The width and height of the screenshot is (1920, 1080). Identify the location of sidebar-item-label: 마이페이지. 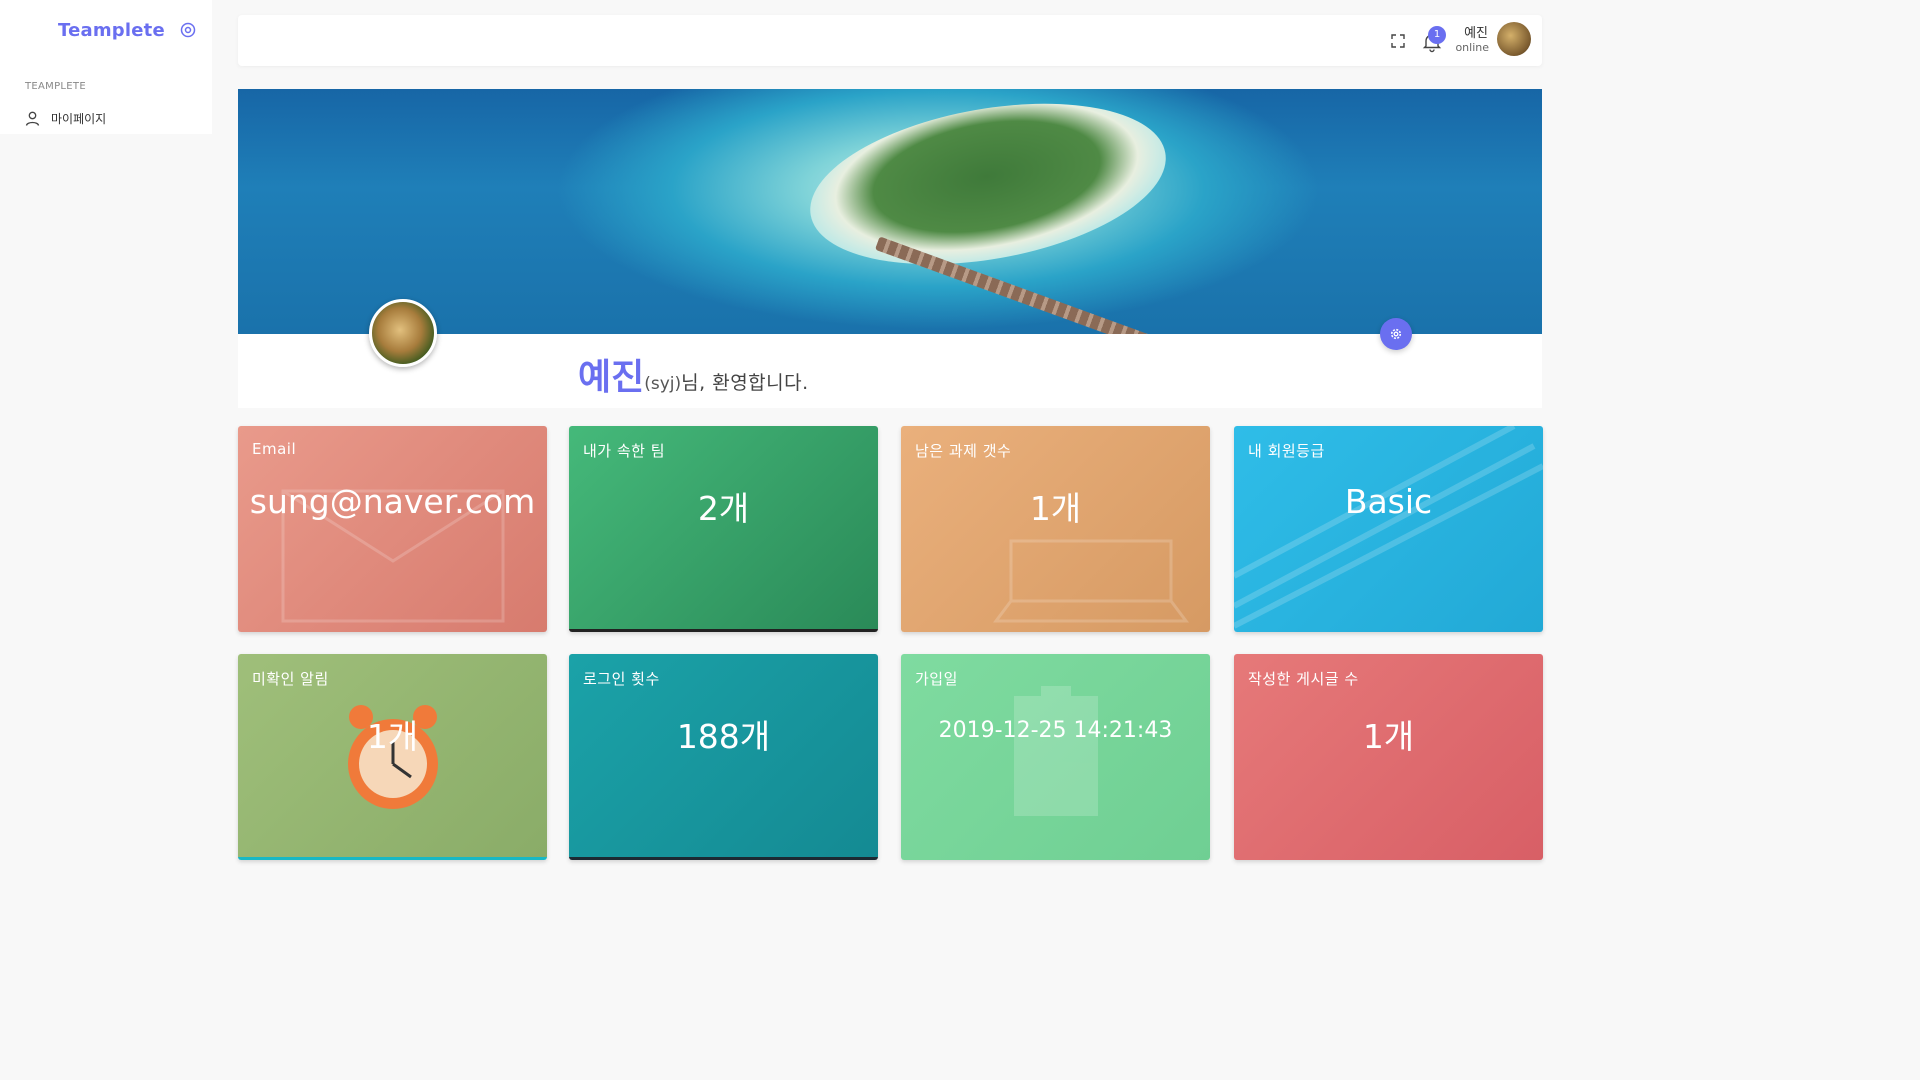
(79, 119).